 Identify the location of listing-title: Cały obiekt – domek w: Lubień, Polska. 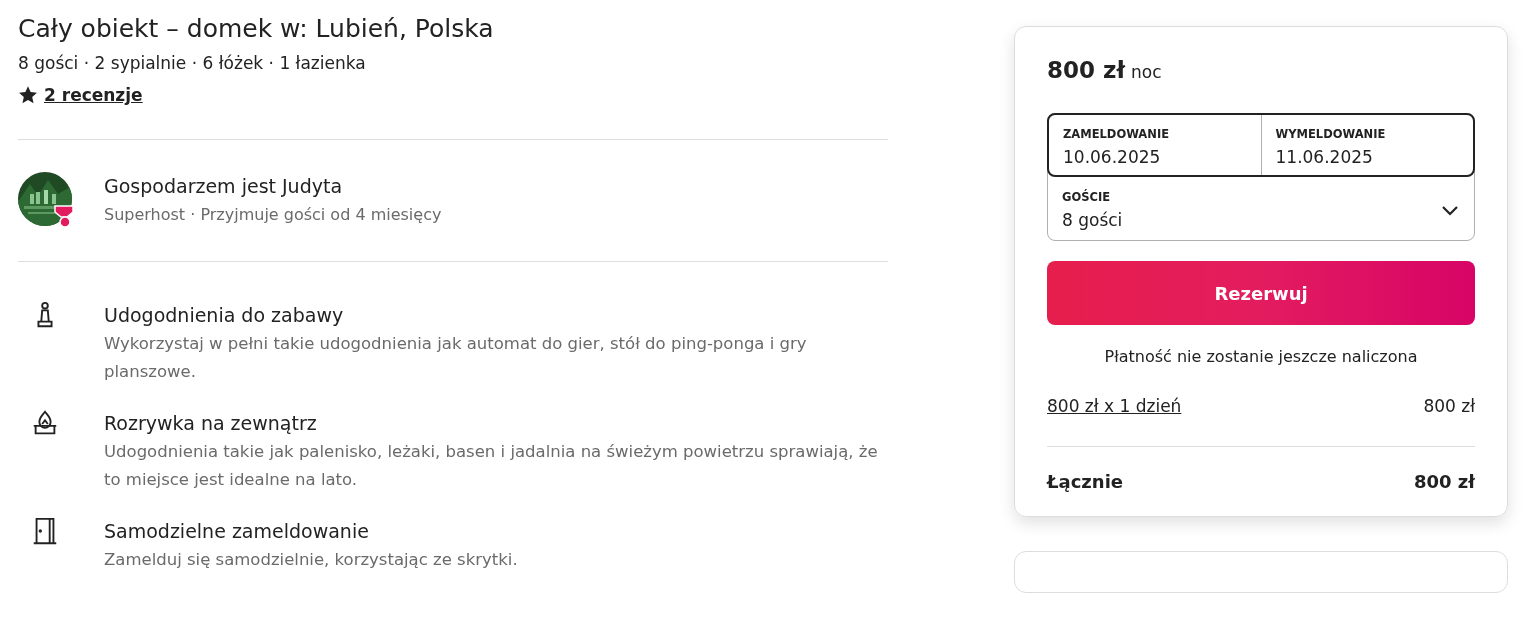
(256, 28).